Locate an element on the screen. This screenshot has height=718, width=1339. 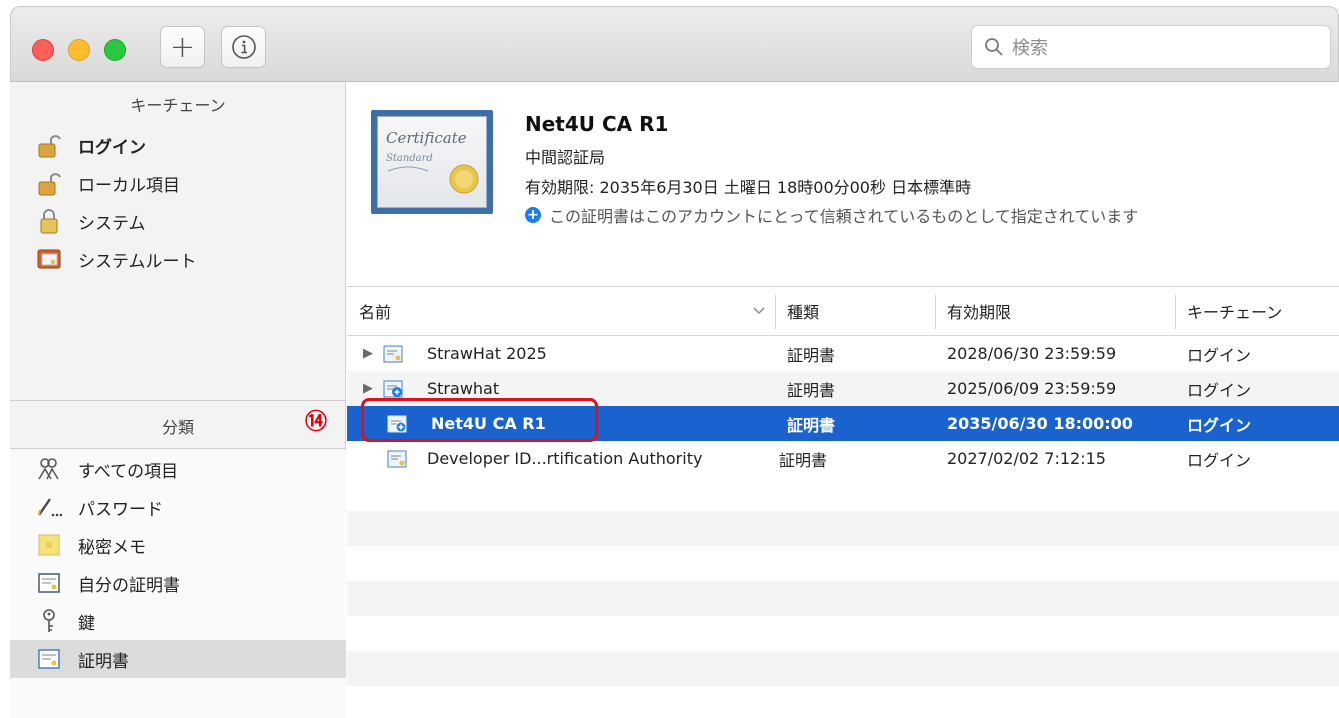
sidebar-item-secure-notes: 秘密メモ is located at coordinates (178, 545).